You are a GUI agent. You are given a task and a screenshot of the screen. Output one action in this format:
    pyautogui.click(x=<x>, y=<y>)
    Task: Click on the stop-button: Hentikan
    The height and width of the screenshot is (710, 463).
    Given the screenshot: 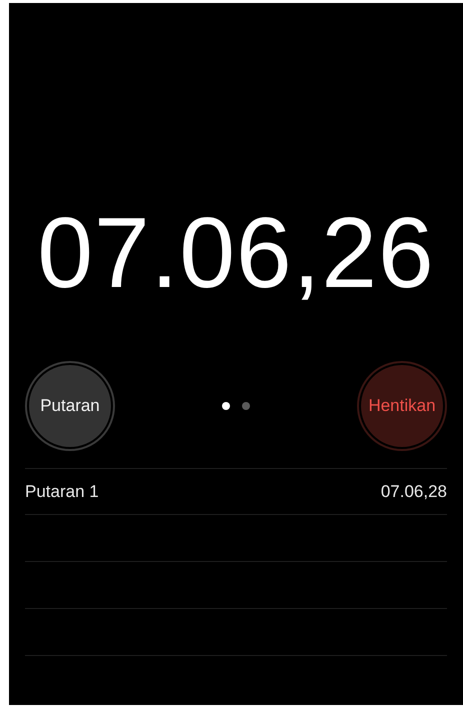 What is the action you would take?
    pyautogui.click(x=402, y=406)
    